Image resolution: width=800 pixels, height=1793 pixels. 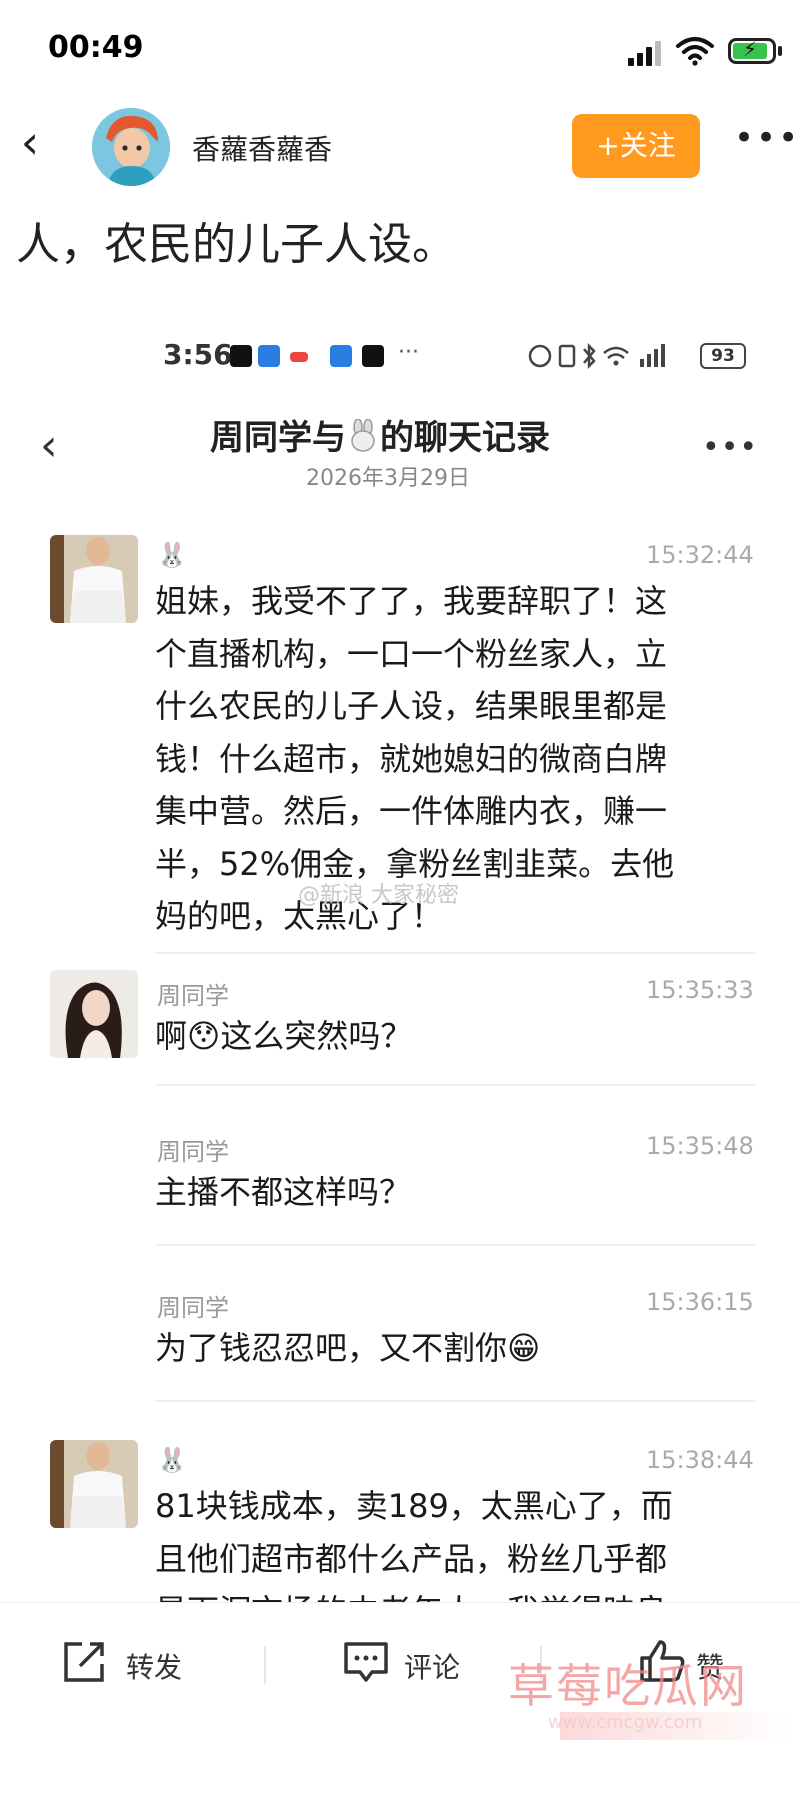 I want to click on message-time: 15:38:44, so click(x=700, y=1460).